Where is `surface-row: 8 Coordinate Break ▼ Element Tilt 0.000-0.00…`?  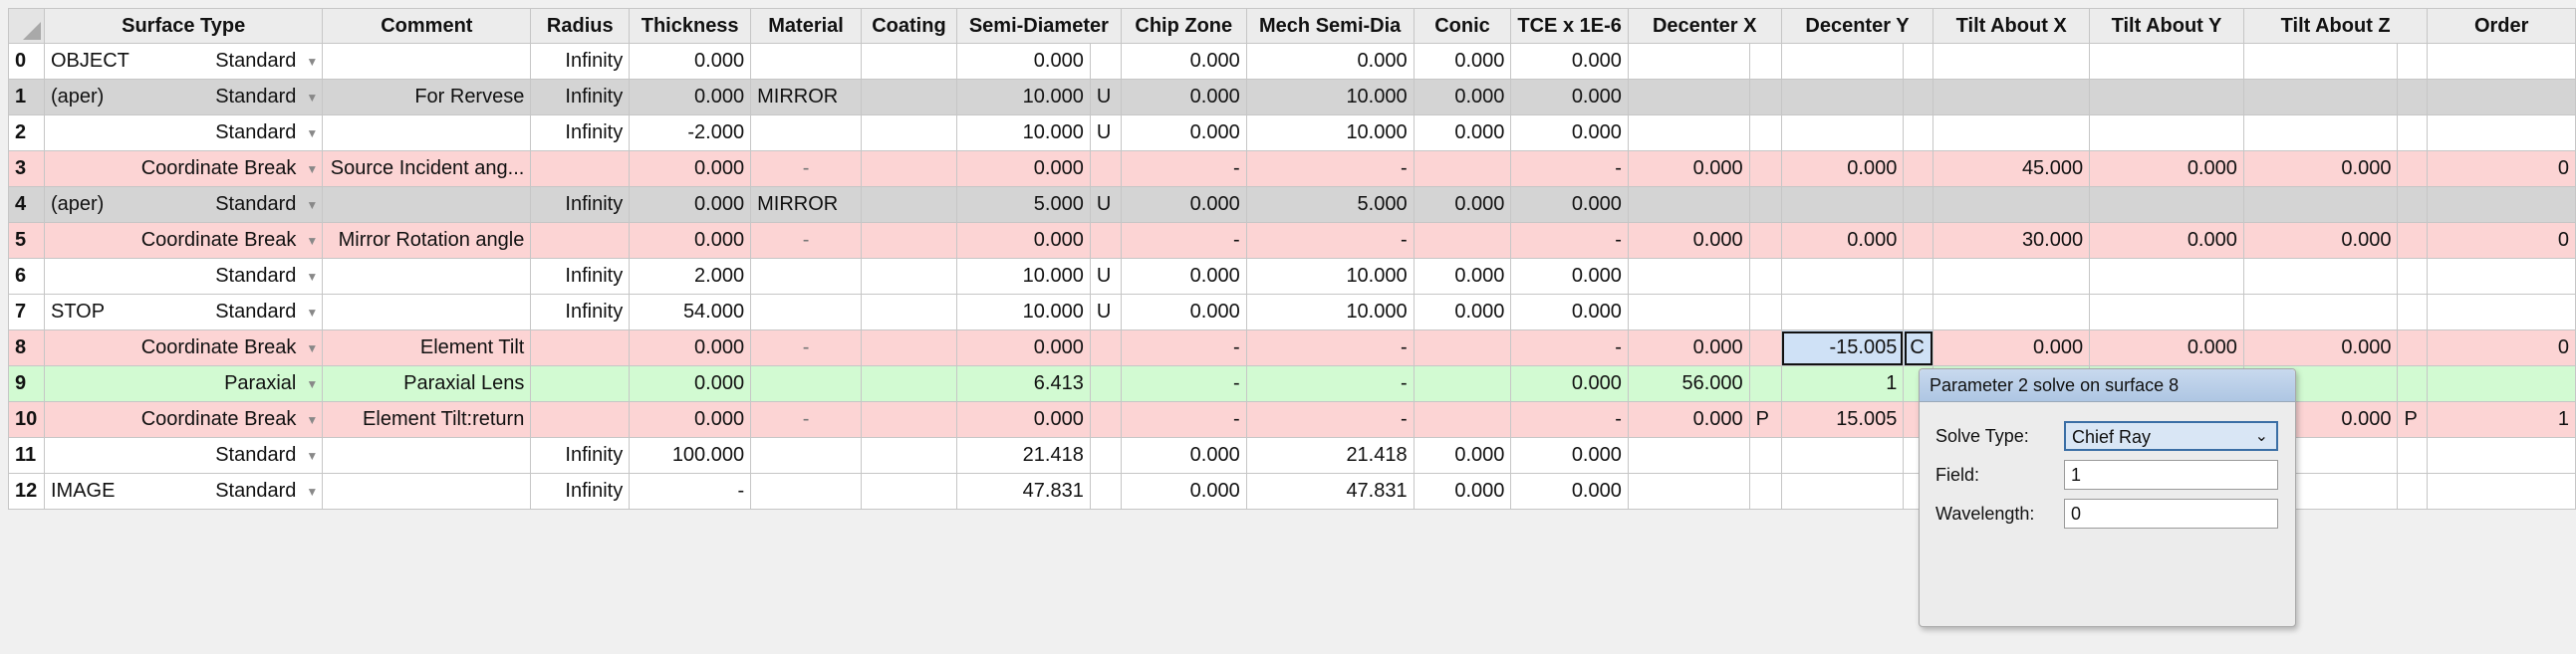
surface-row: 8 Coordinate Break ▼ Element Tilt 0.000-0.00… is located at coordinates (1292, 348).